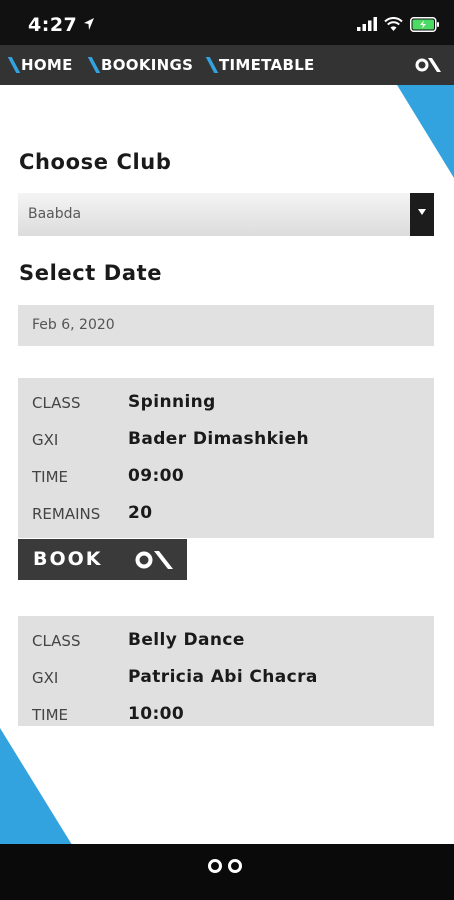 Image resolution: width=454 pixels, height=900 pixels. Describe the element at coordinates (226, 477) in the screenshot. I see `time-row: TIME 09:00` at that location.